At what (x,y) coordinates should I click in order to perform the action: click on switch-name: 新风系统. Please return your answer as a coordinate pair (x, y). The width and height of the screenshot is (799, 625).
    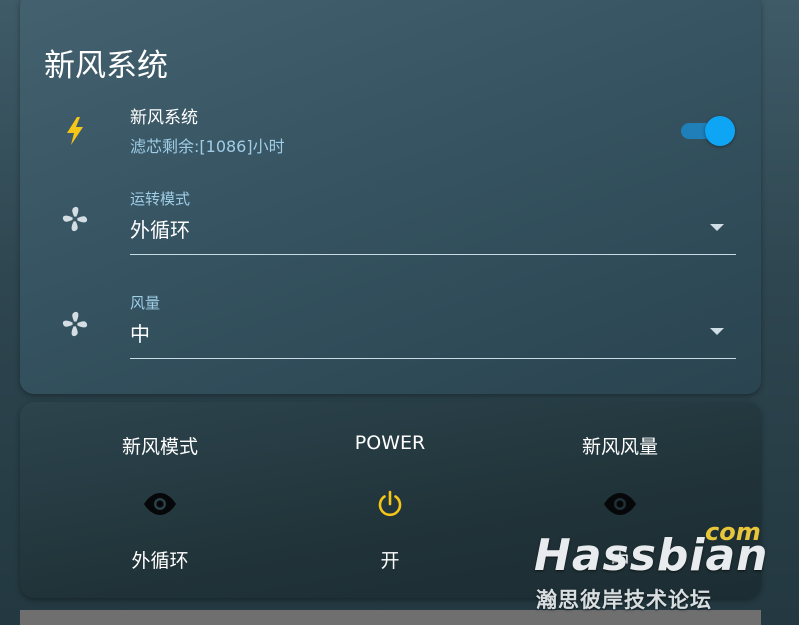
    Looking at the image, I should click on (164, 118).